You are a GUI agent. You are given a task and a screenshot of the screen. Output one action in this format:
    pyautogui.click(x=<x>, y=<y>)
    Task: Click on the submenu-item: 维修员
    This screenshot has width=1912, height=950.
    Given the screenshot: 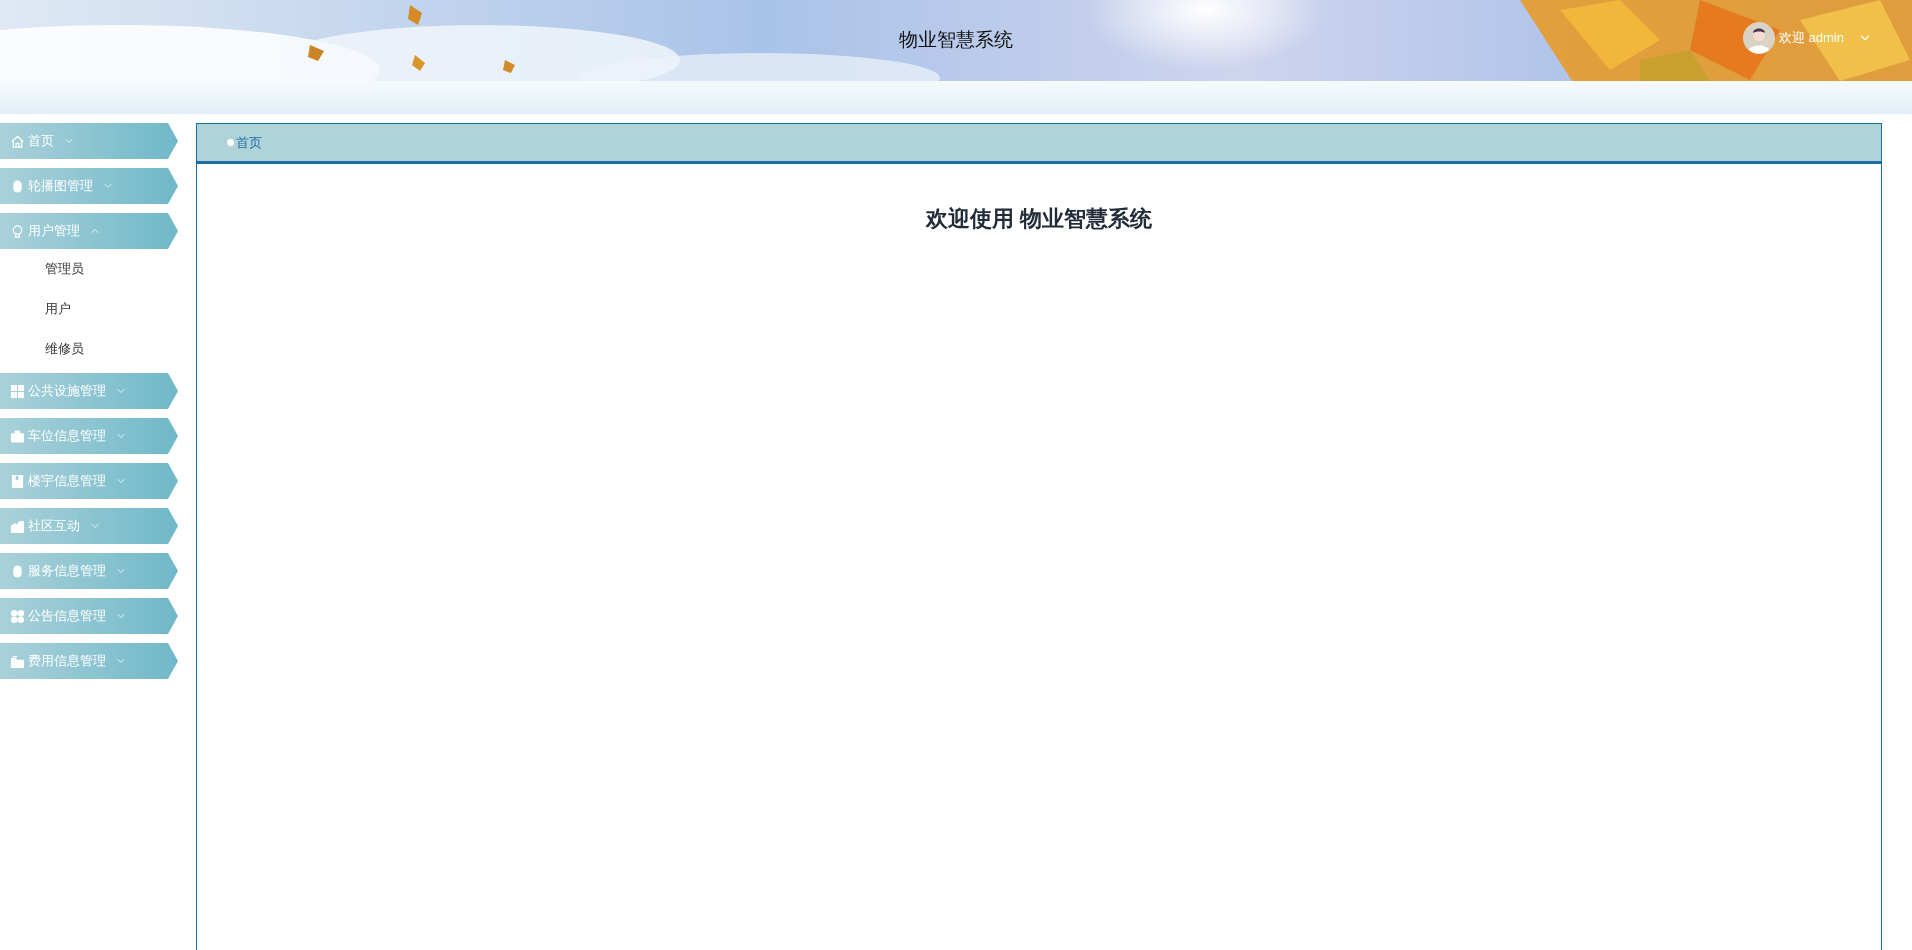 What is the action you would take?
    pyautogui.click(x=98, y=349)
    